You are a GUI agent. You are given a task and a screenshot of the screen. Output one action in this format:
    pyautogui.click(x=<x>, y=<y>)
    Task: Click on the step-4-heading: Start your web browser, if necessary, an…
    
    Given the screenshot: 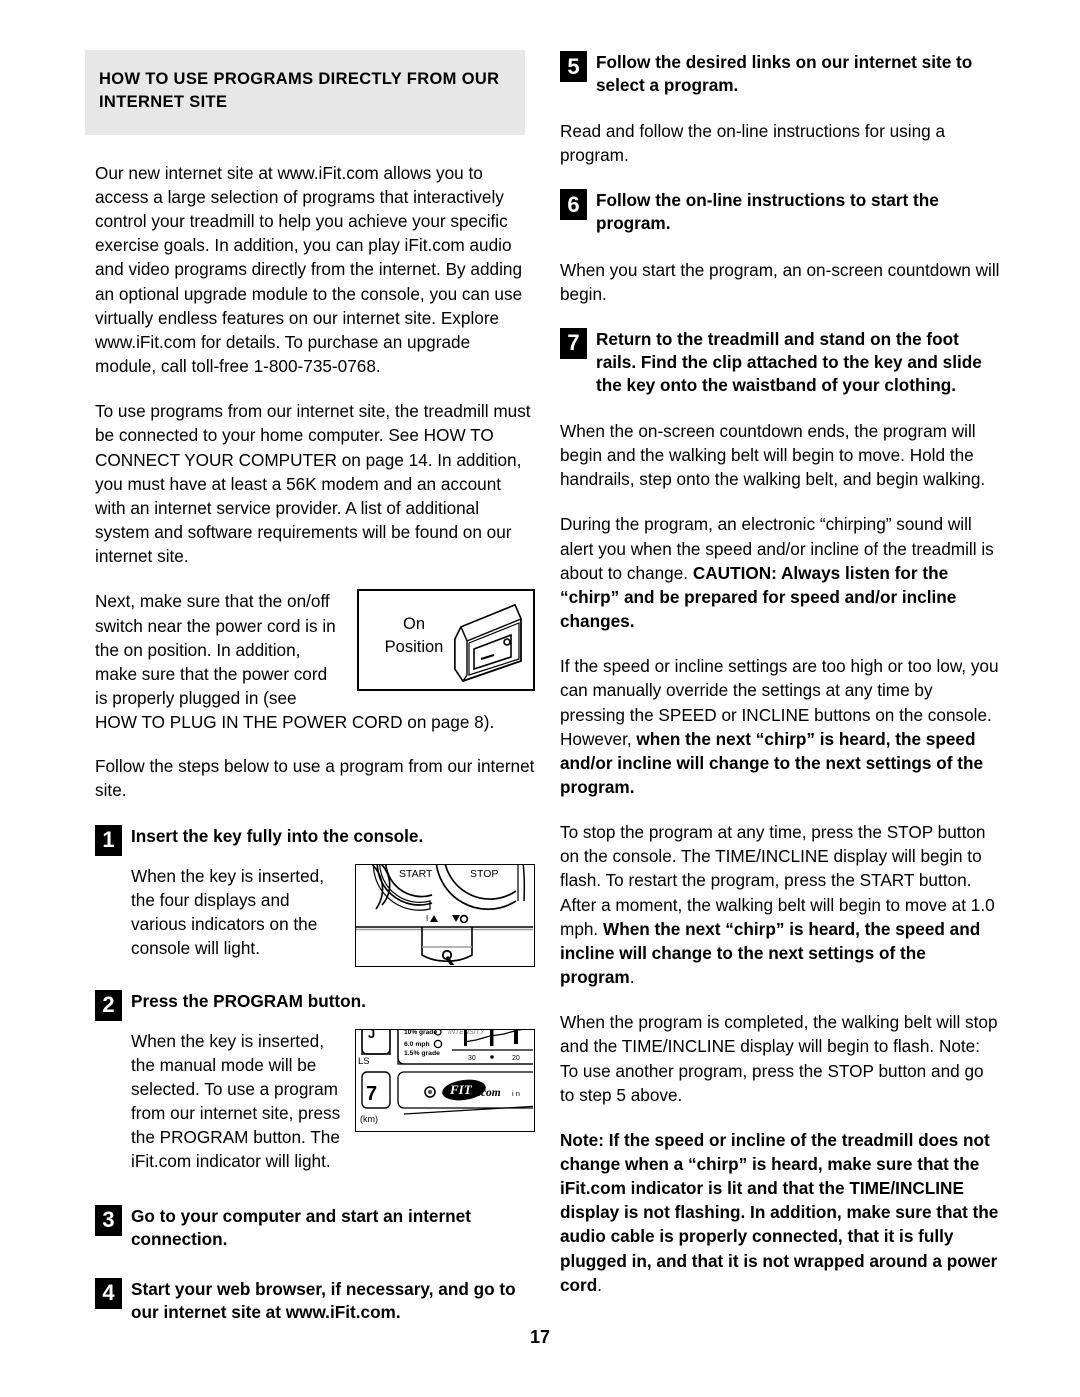 What is the action you would take?
    pyautogui.click(x=323, y=1300)
    